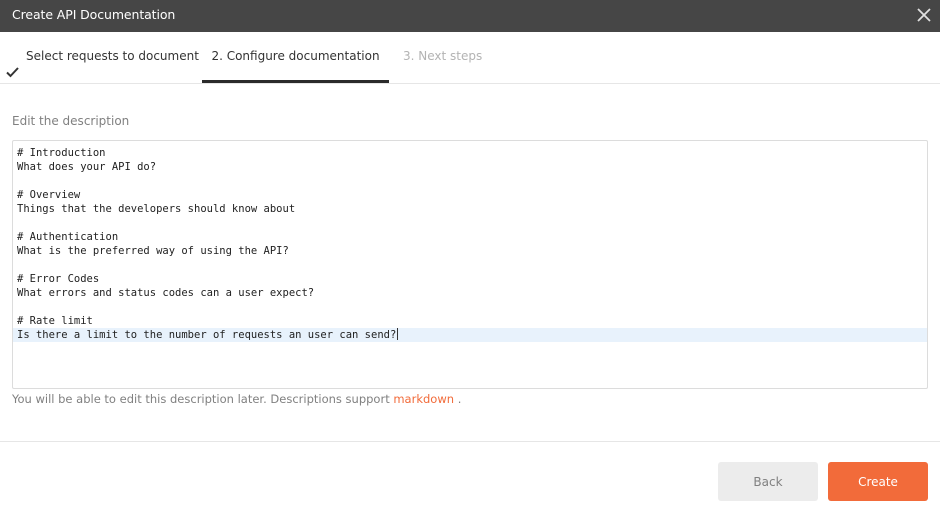  Describe the element at coordinates (878, 481) in the screenshot. I see `create-button: Create` at that location.